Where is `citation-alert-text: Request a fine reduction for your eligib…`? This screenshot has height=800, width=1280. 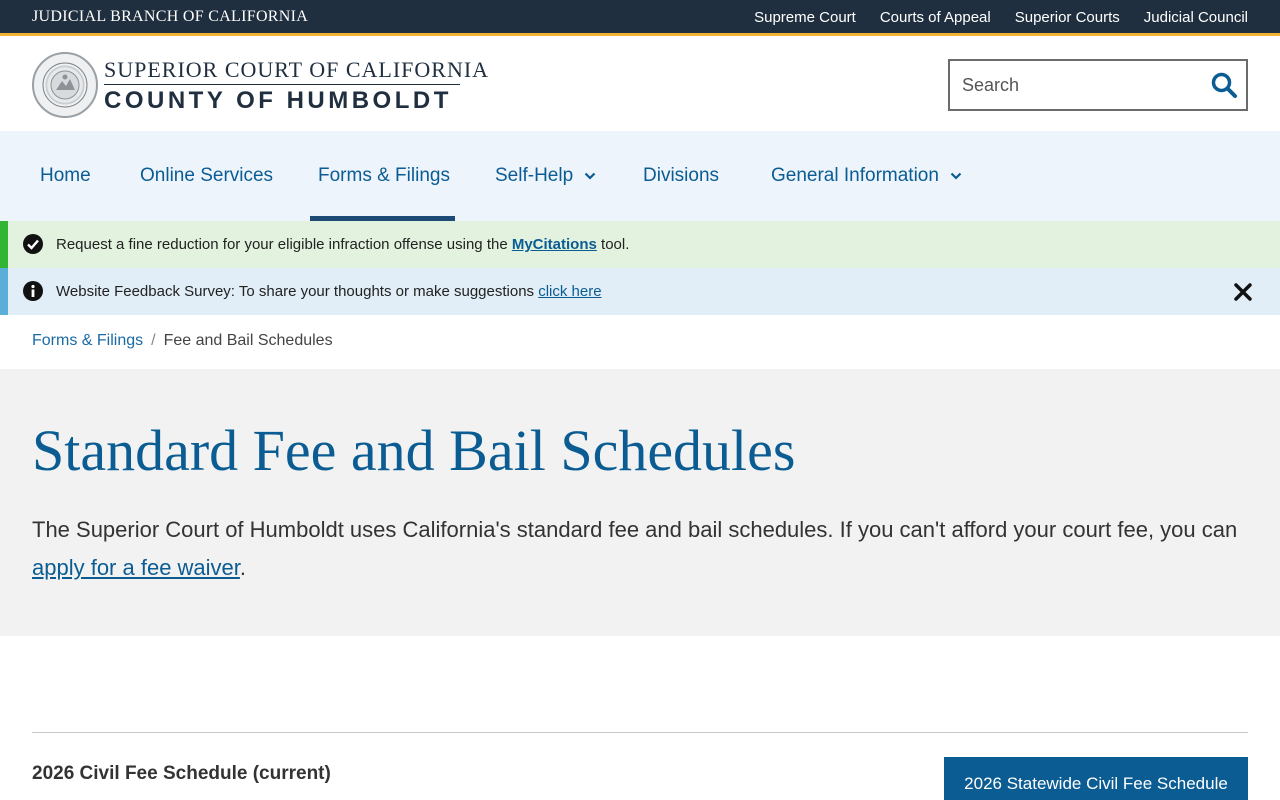 citation-alert-text: Request a fine reduction for your eligib… is located at coordinates (284, 244).